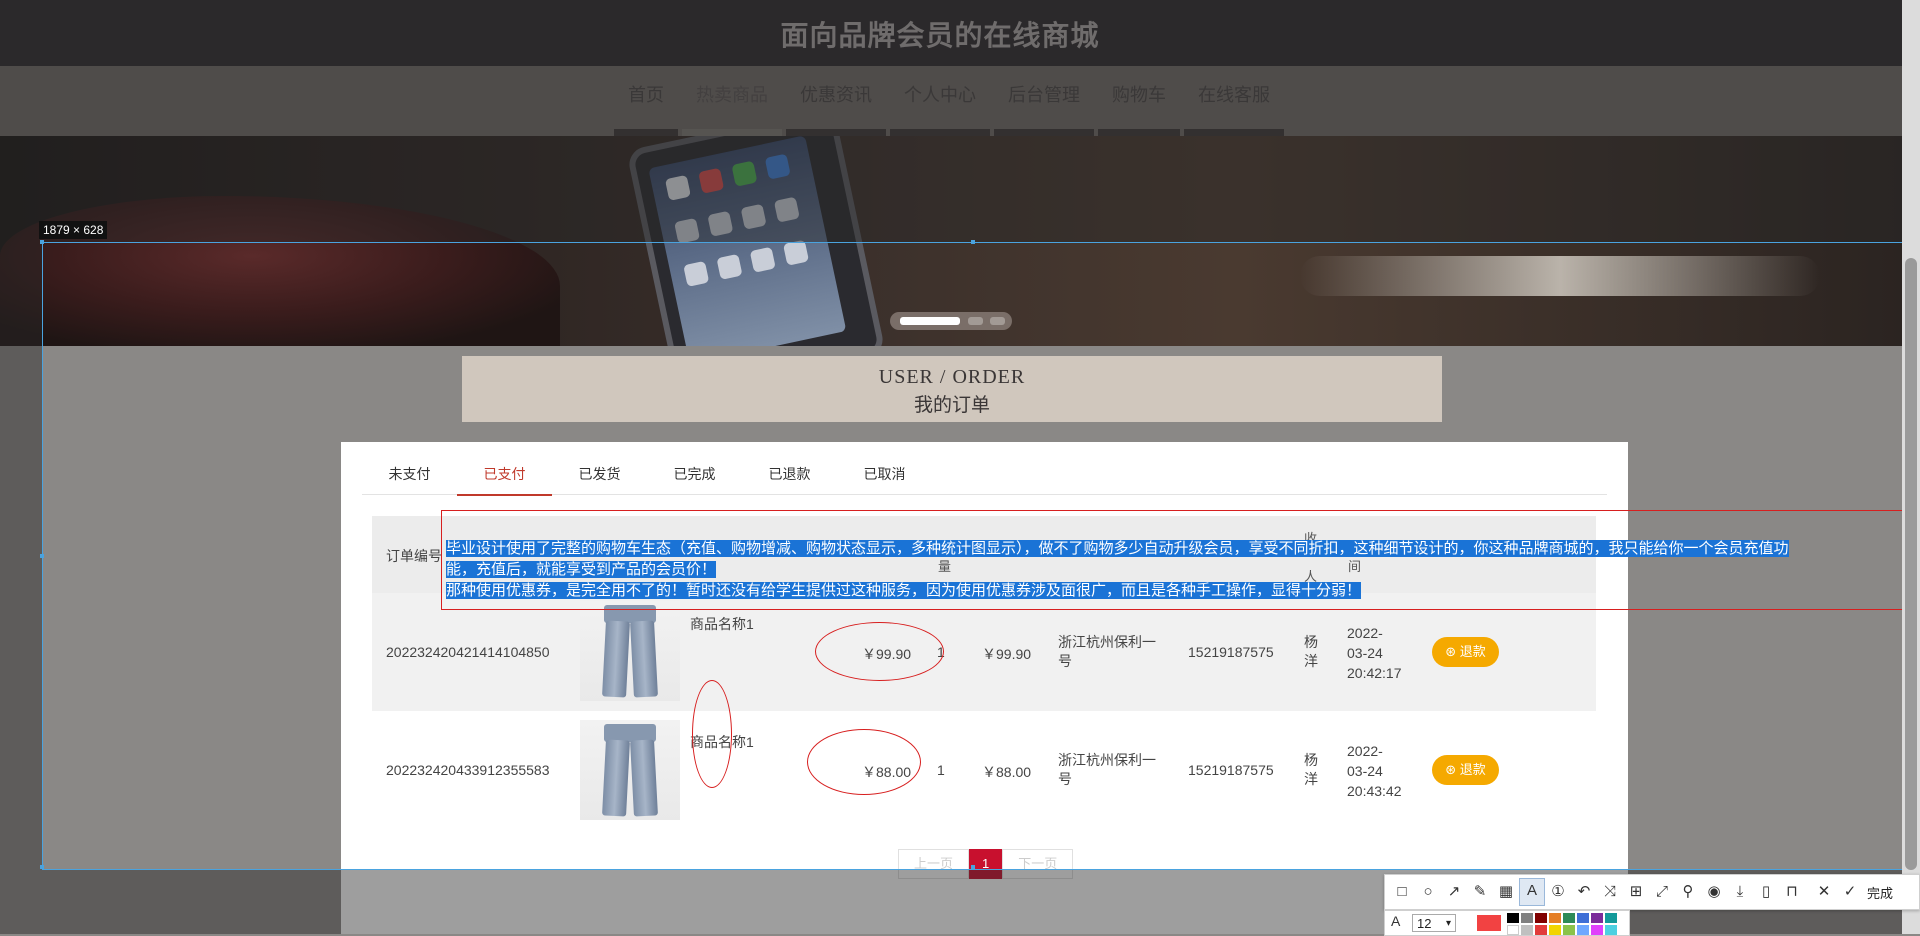 The image size is (1920, 936). I want to click on scrollbar-thumb, so click(1911, 564).